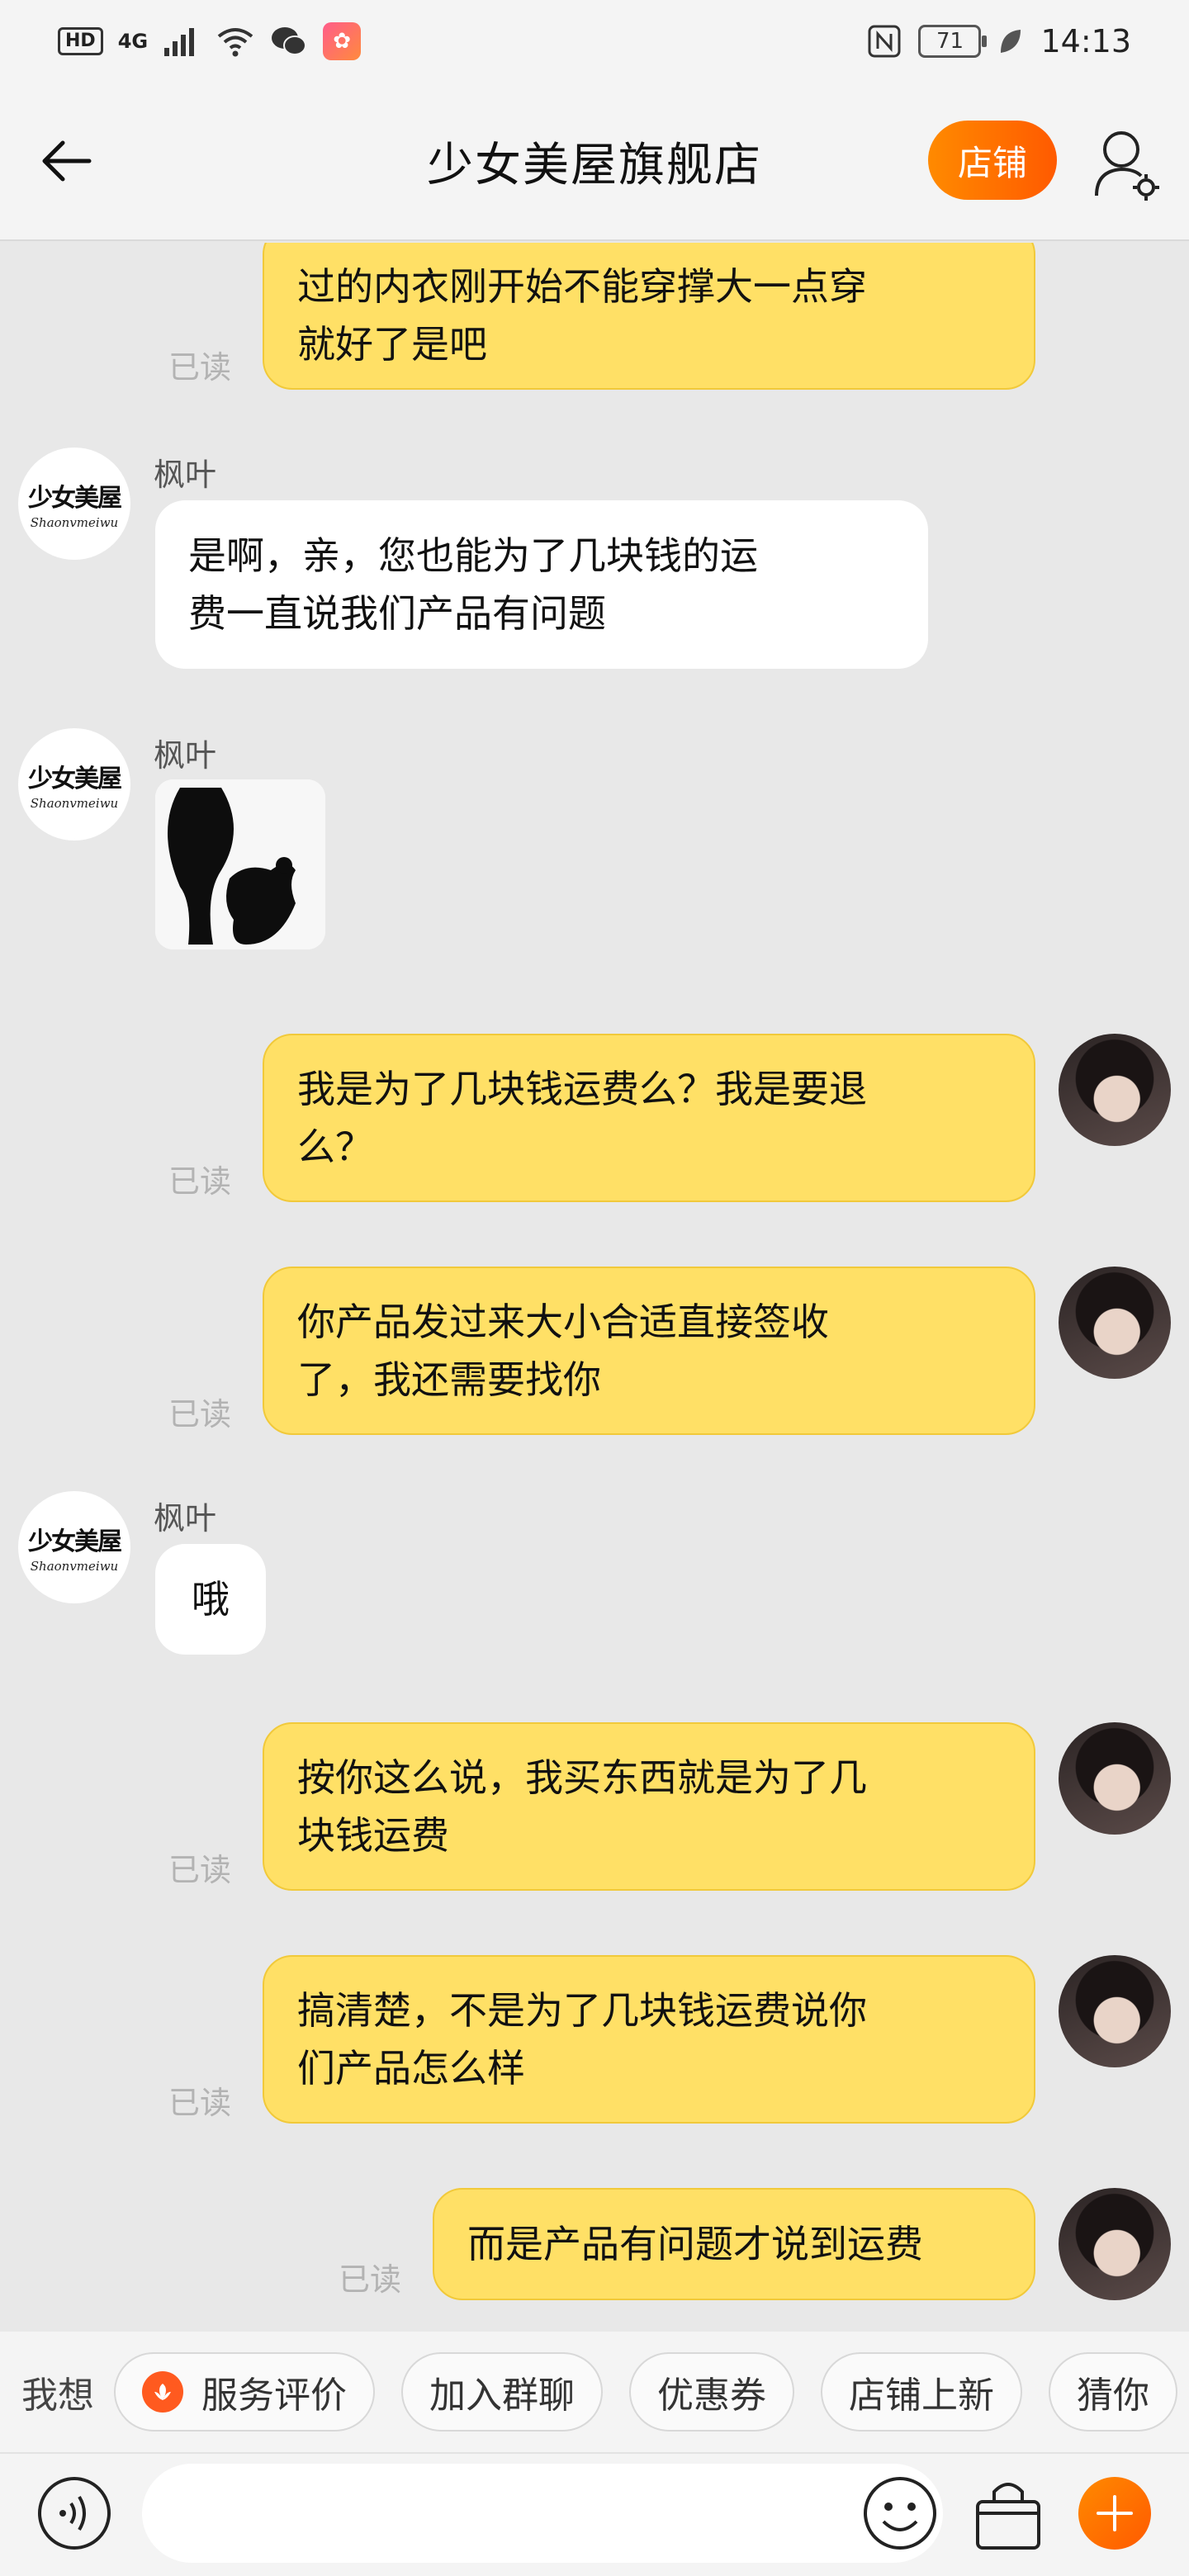 This screenshot has width=1189, height=2576. I want to click on battery-indicator: 71, so click(953, 41).